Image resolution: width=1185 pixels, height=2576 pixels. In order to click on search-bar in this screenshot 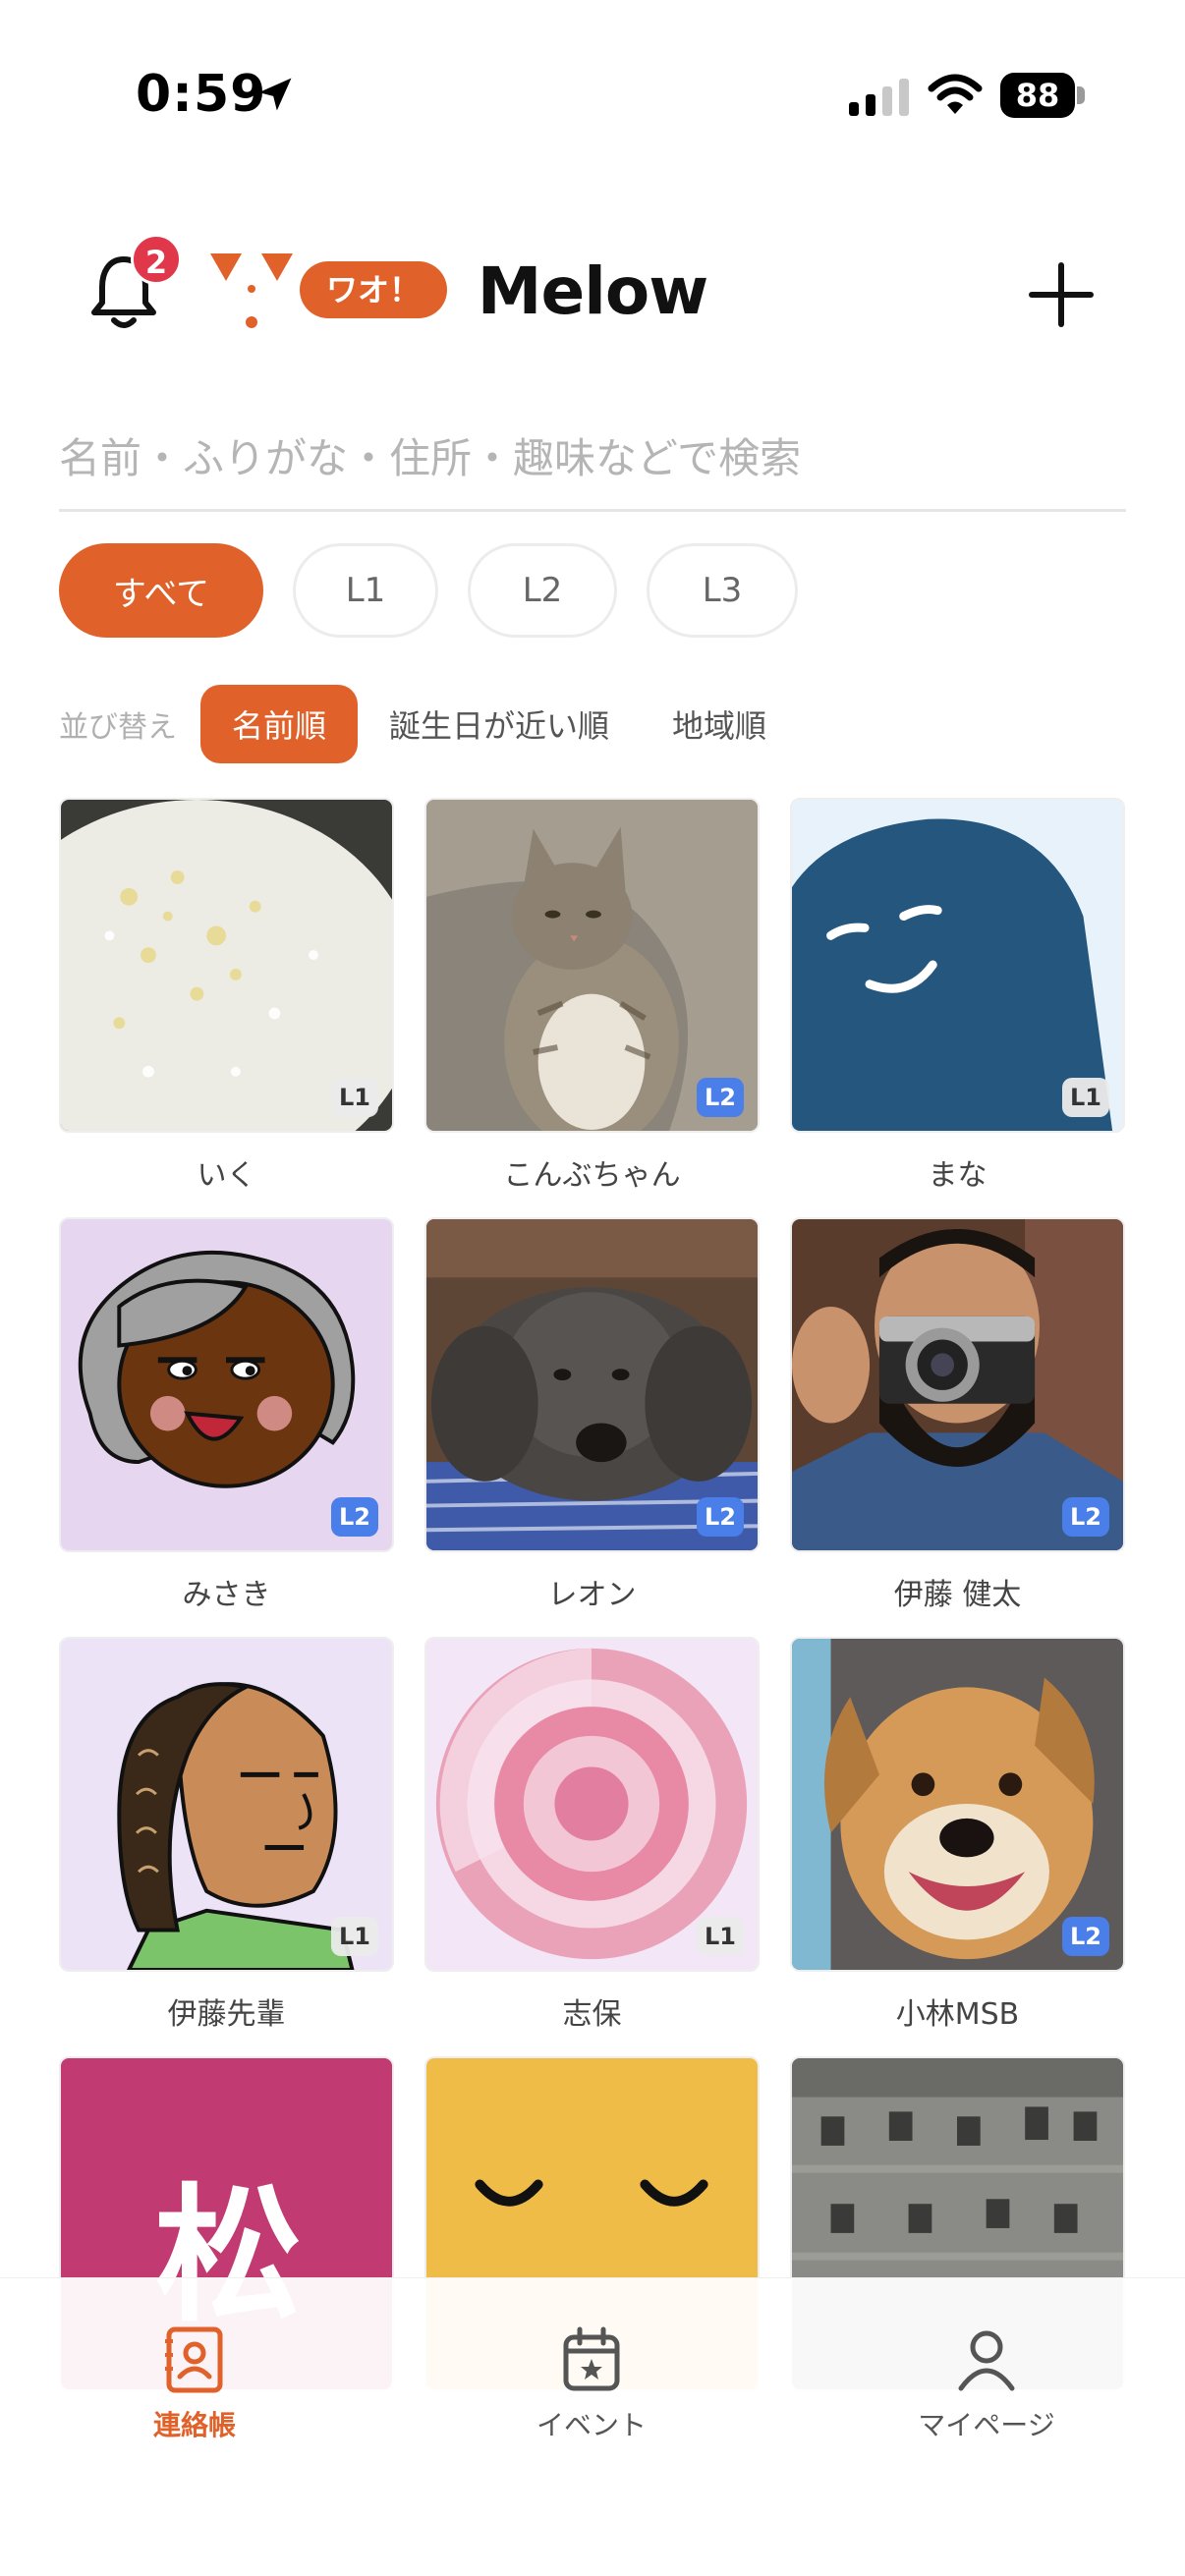, I will do `click(592, 460)`.